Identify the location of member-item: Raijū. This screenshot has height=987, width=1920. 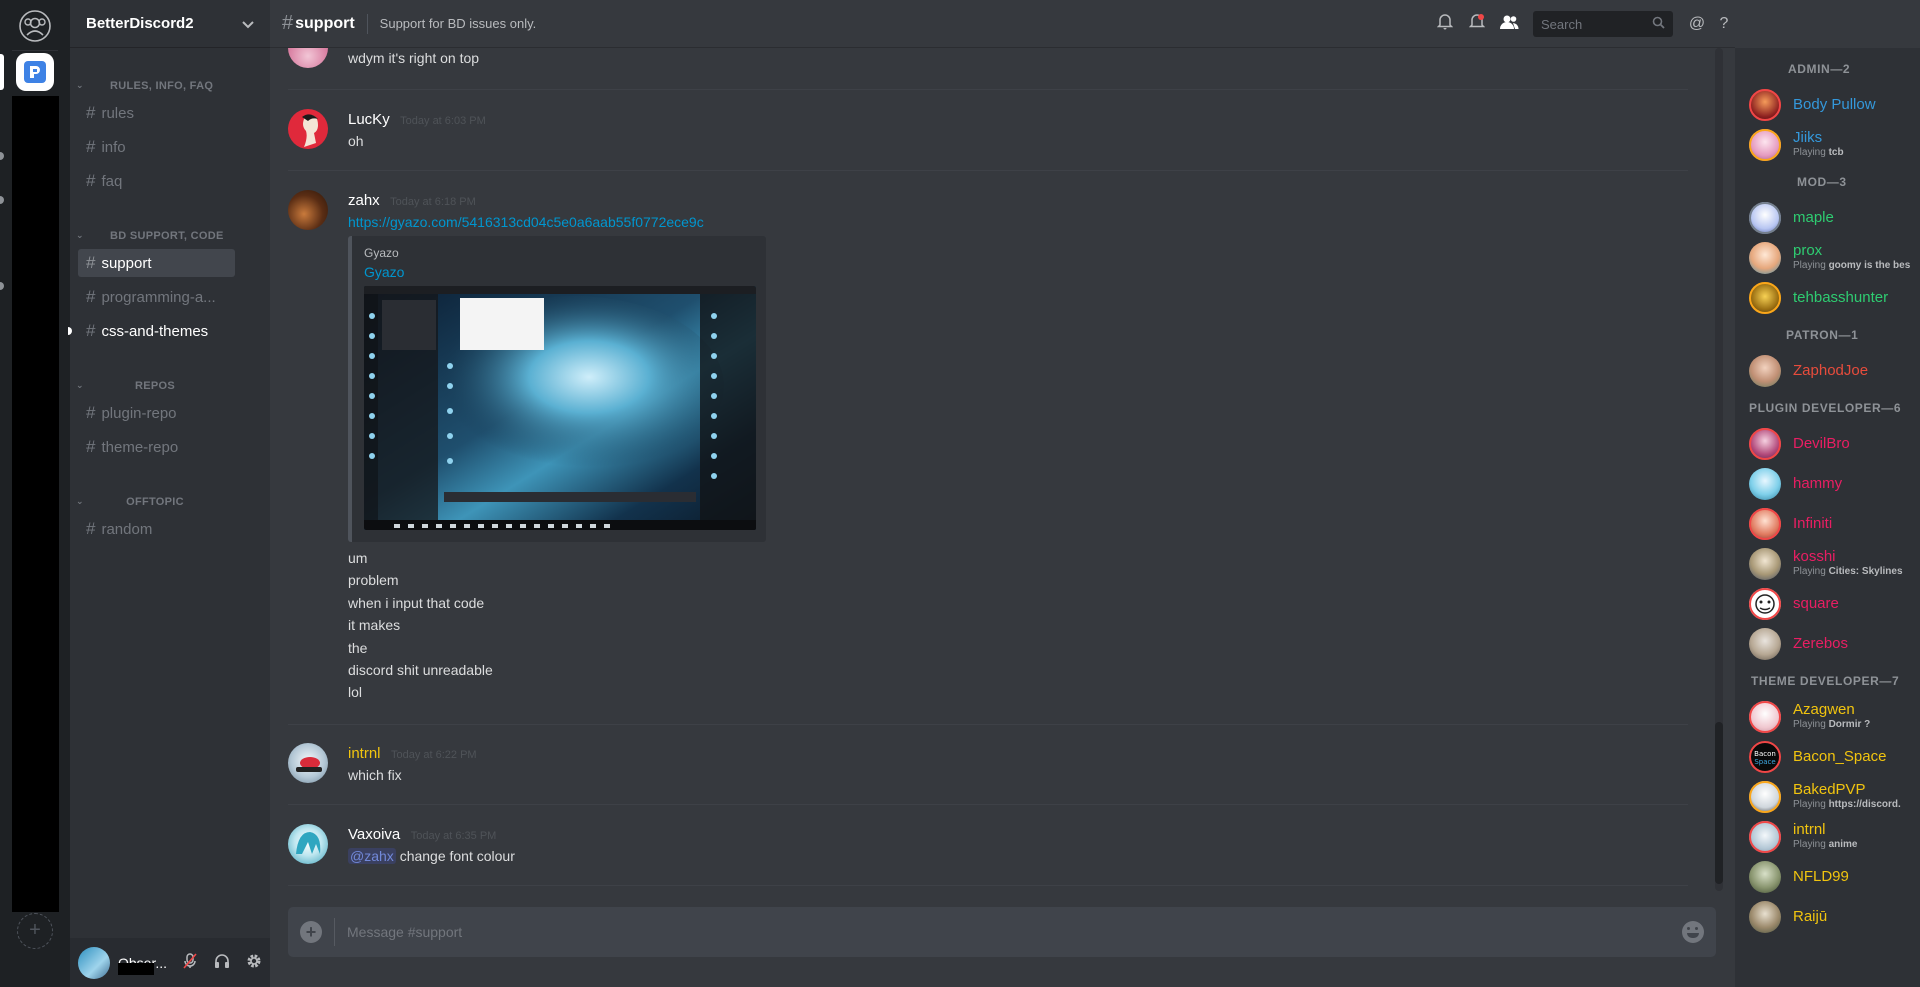
(1833, 917).